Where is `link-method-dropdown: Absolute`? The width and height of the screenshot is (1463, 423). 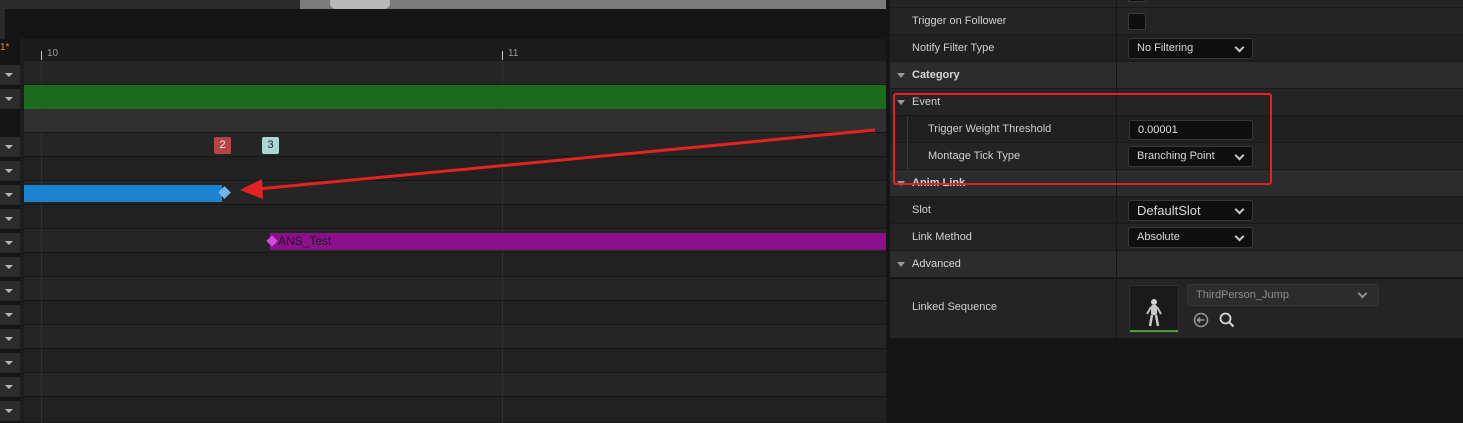 link-method-dropdown: Absolute is located at coordinates (1190, 237).